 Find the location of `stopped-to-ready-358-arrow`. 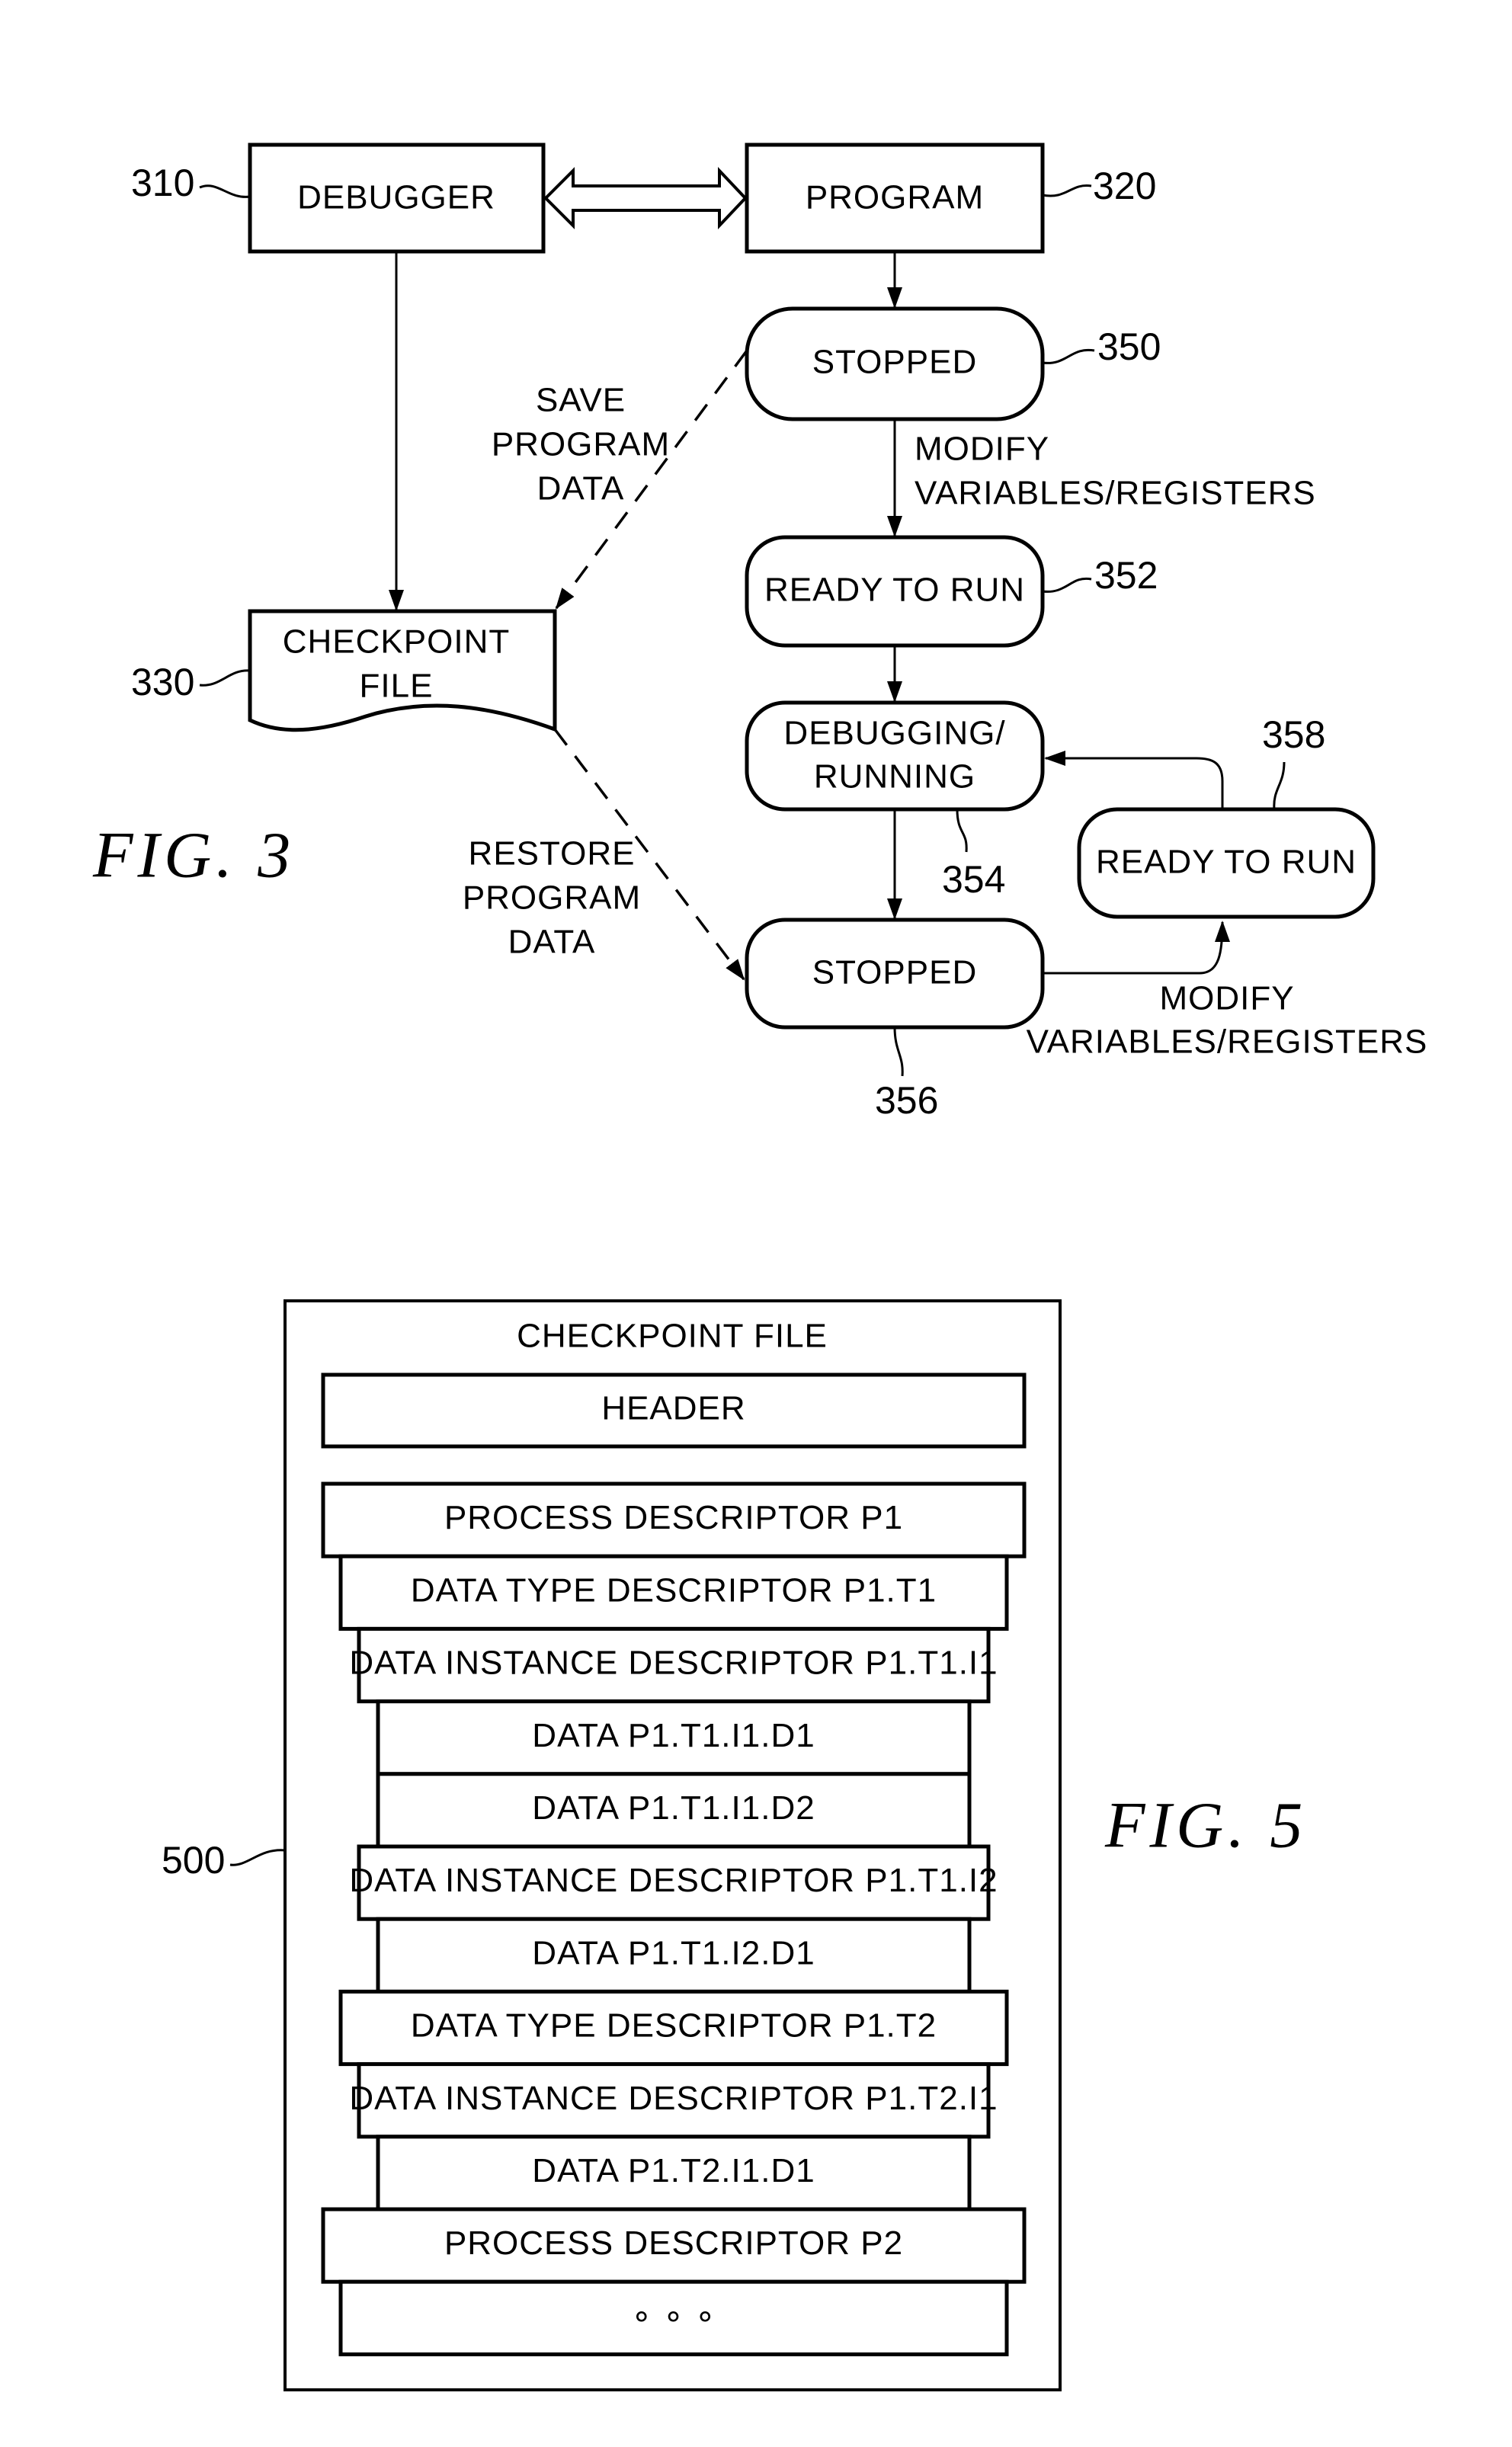

stopped-to-ready-358-arrow is located at coordinates (1136, 948).